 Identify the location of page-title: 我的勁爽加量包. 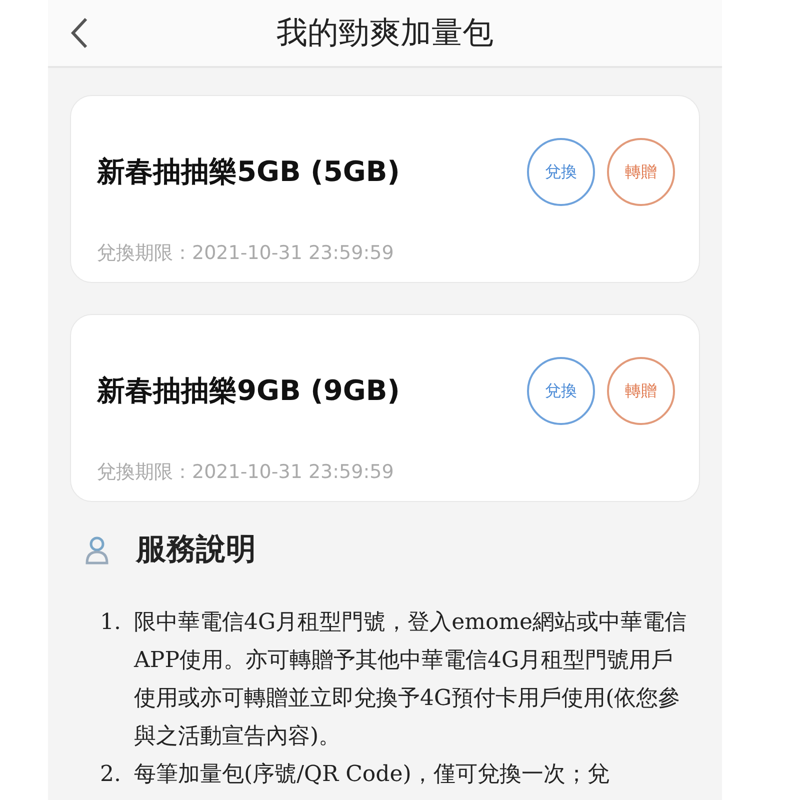
(385, 33).